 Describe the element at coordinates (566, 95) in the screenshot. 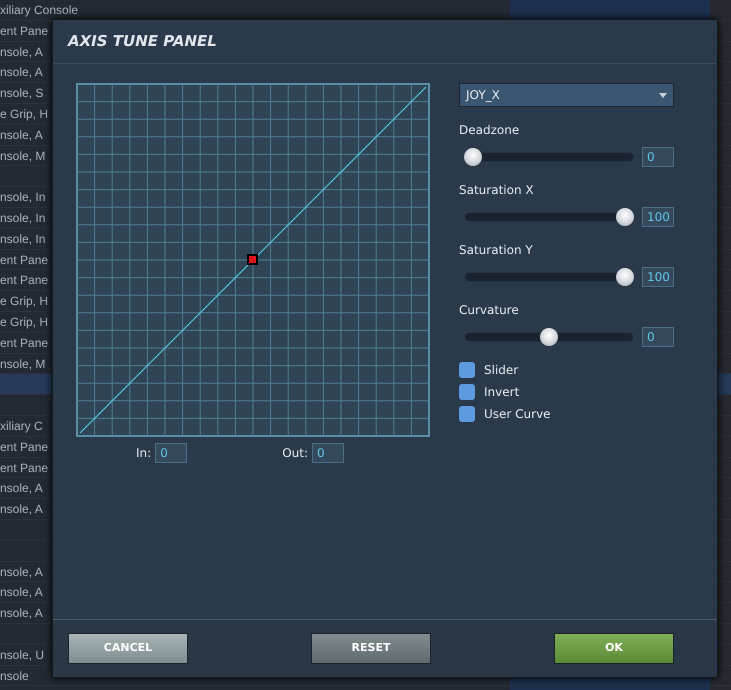

I see `axis-dropdown: JOY_X` at that location.